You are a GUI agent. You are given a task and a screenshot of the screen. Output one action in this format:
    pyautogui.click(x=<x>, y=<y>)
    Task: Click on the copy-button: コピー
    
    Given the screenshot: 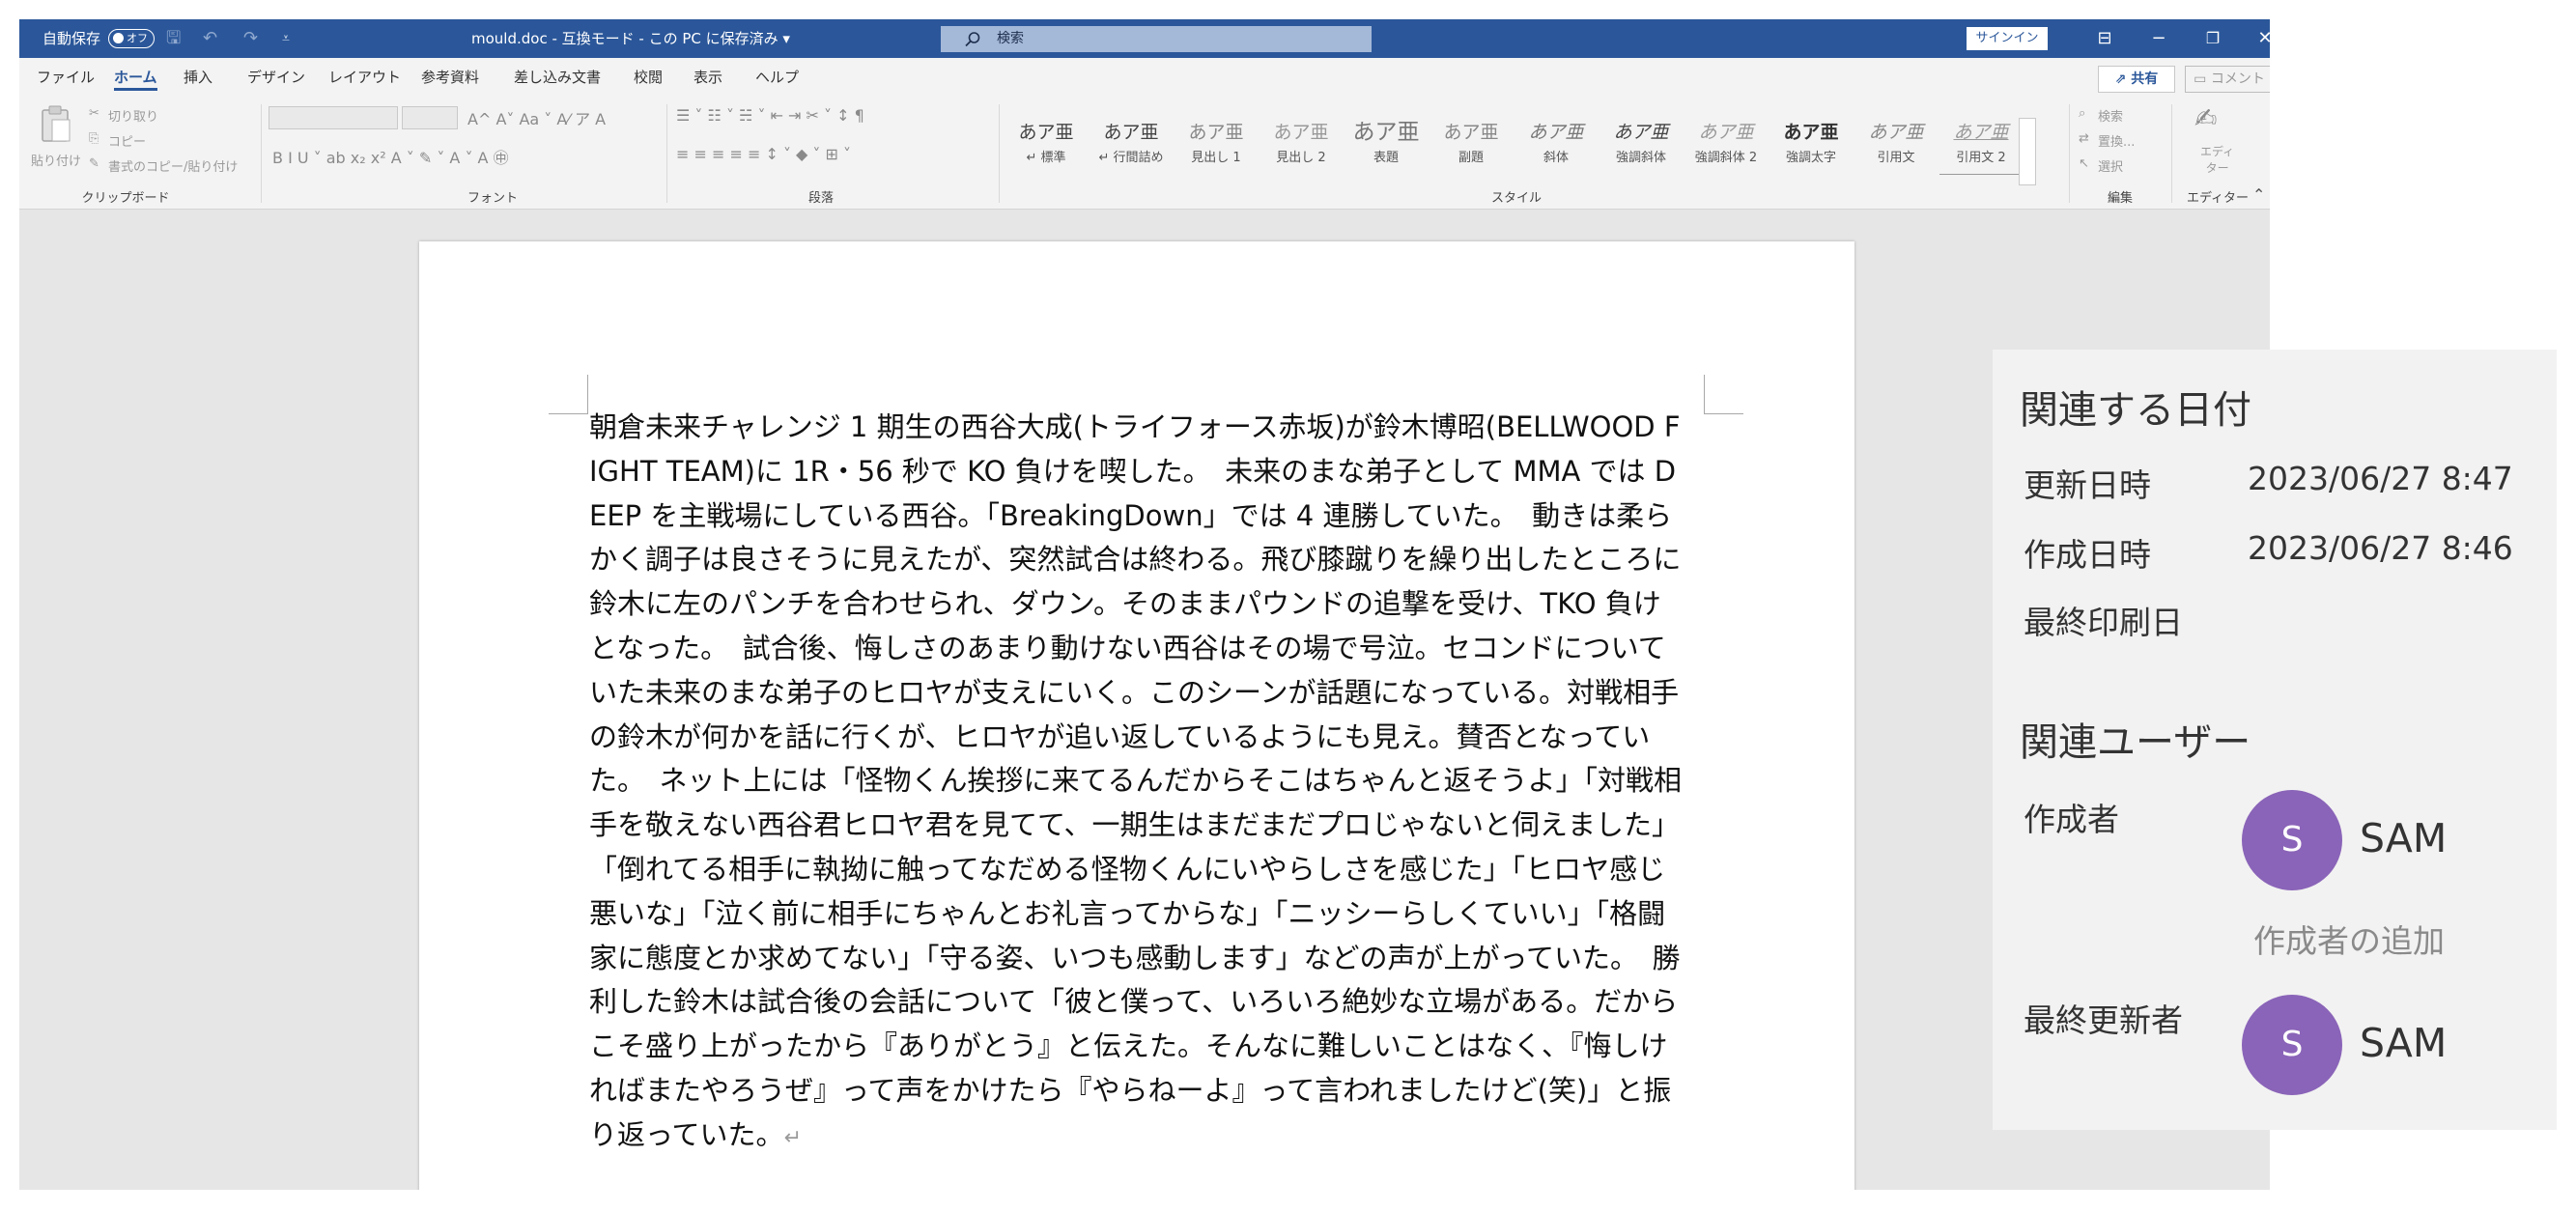 What is the action you would take?
    pyautogui.click(x=127, y=140)
    